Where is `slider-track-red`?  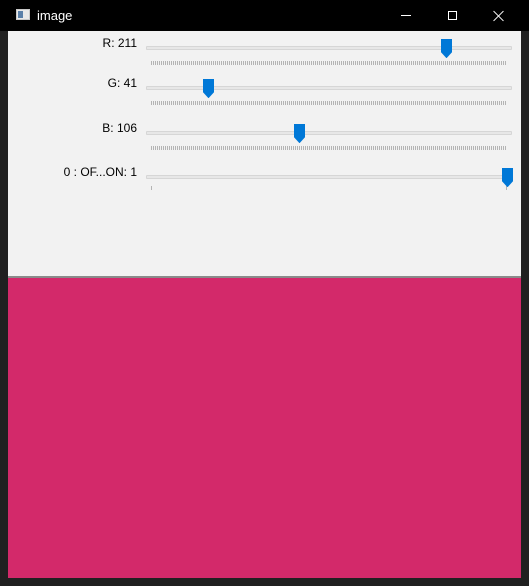 slider-track-red is located at coordinates (329, 48).